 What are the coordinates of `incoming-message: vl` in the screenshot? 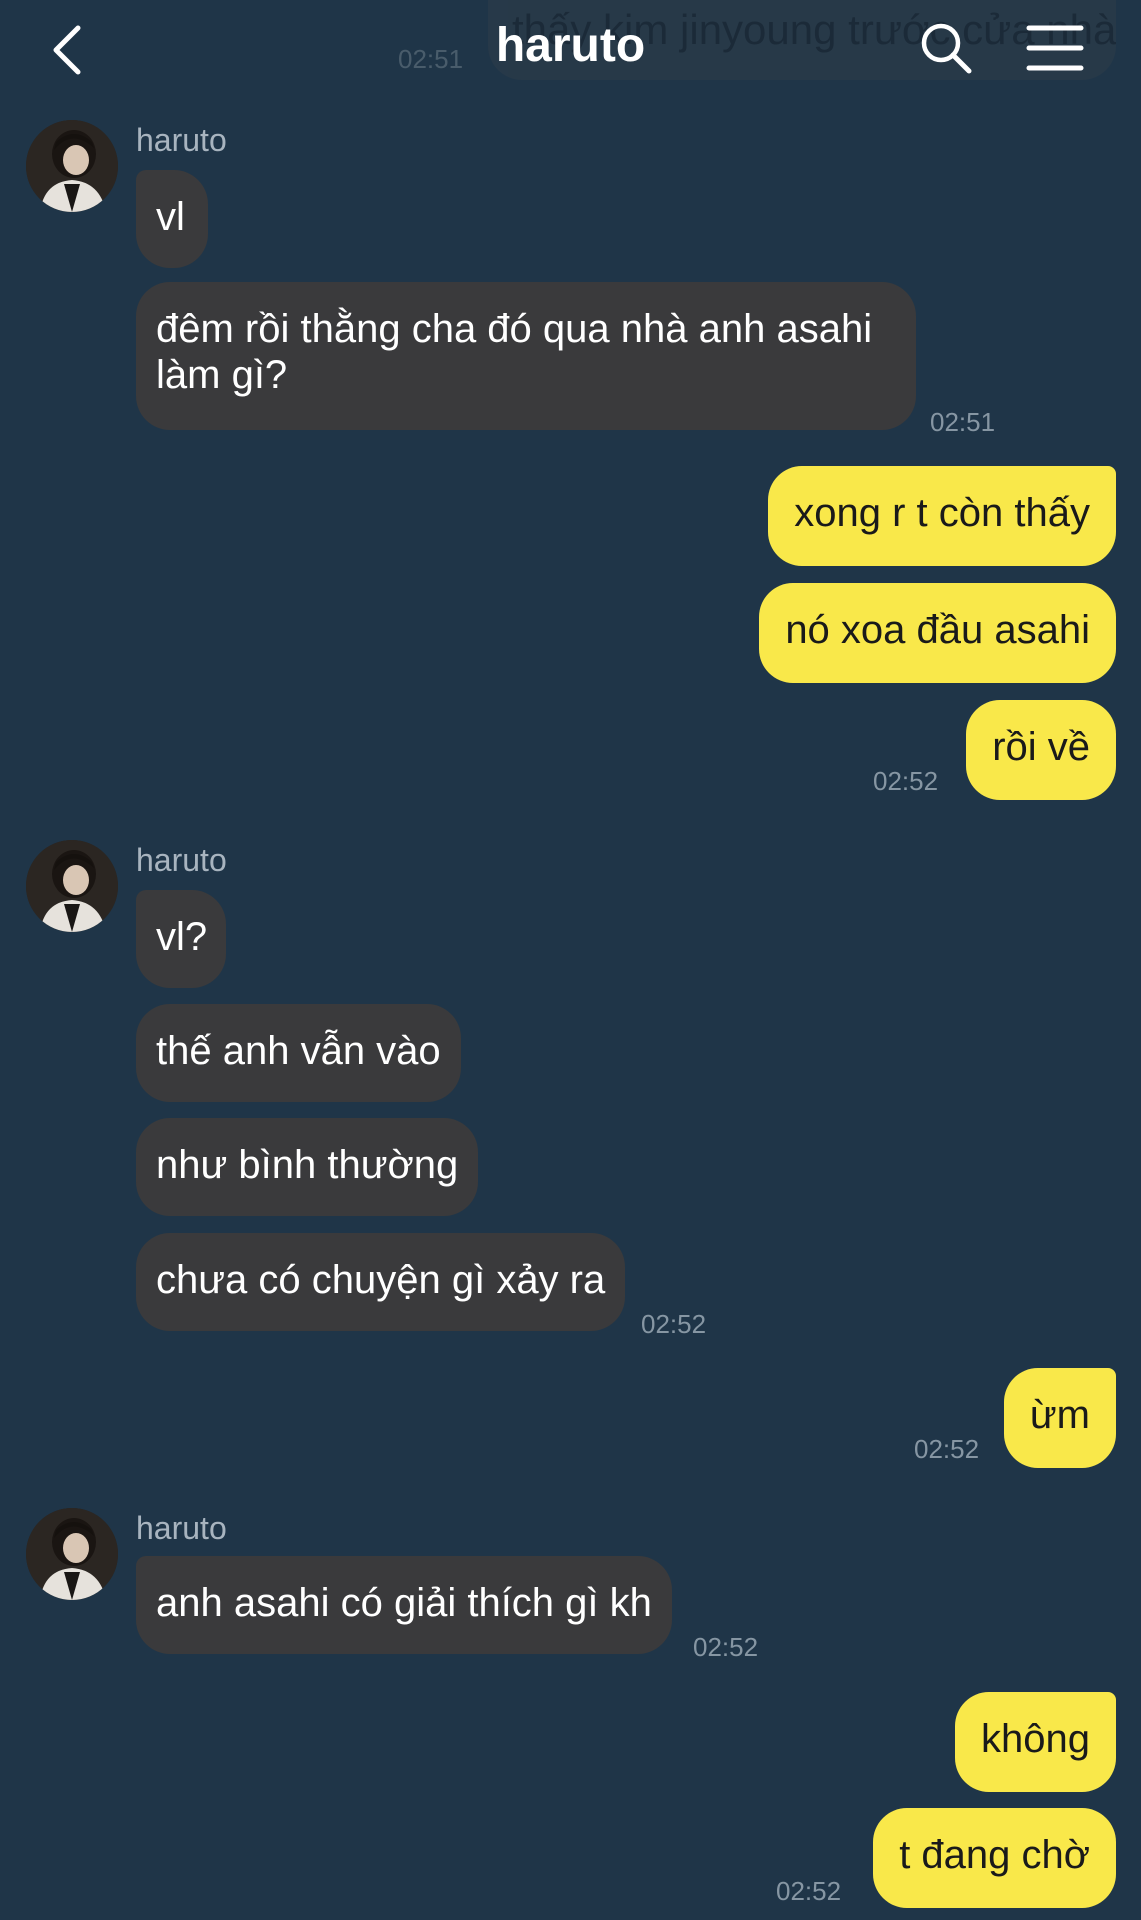 It's located at (172, 219).